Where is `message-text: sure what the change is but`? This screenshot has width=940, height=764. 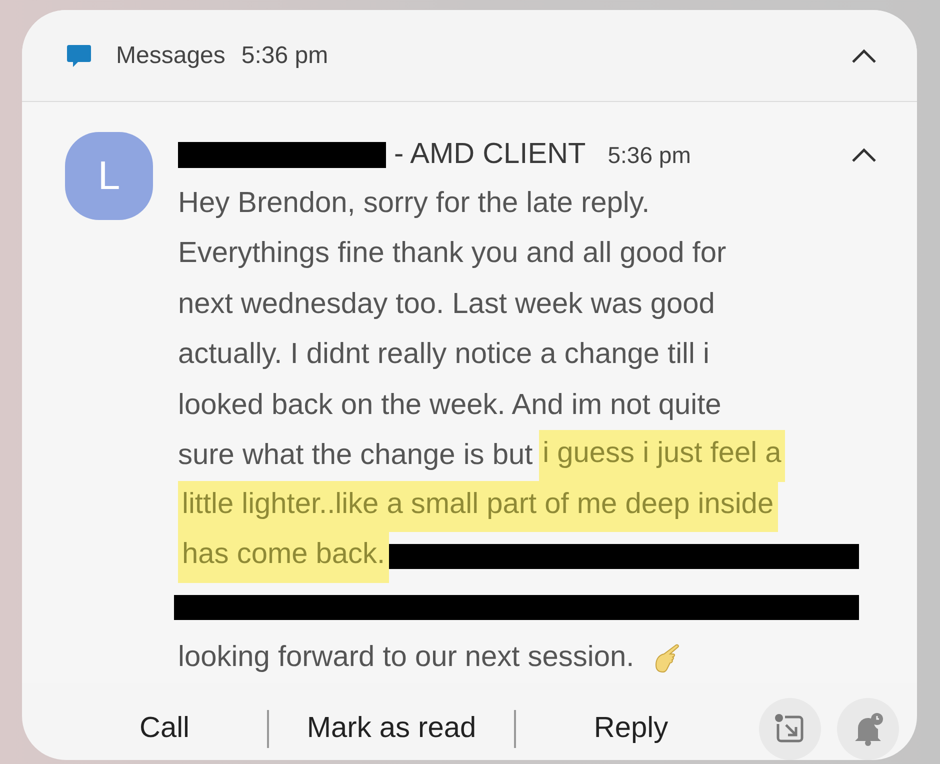 message-text: sure what the change is but is located at coordinates (355, 455).